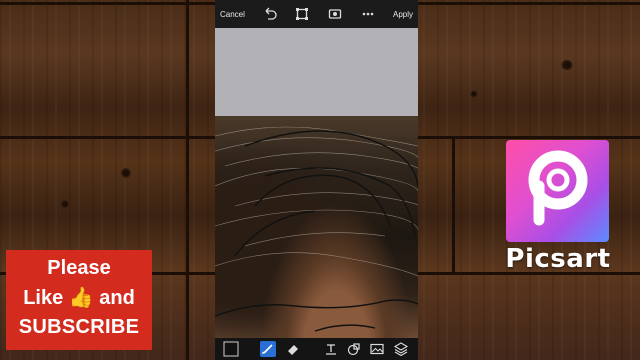 The height and width of the screenshot is (360, 640). What do you see at coordinates (293, 349) in the screenshot?
I see `eraser-icon` at bounding box center [293, 349].